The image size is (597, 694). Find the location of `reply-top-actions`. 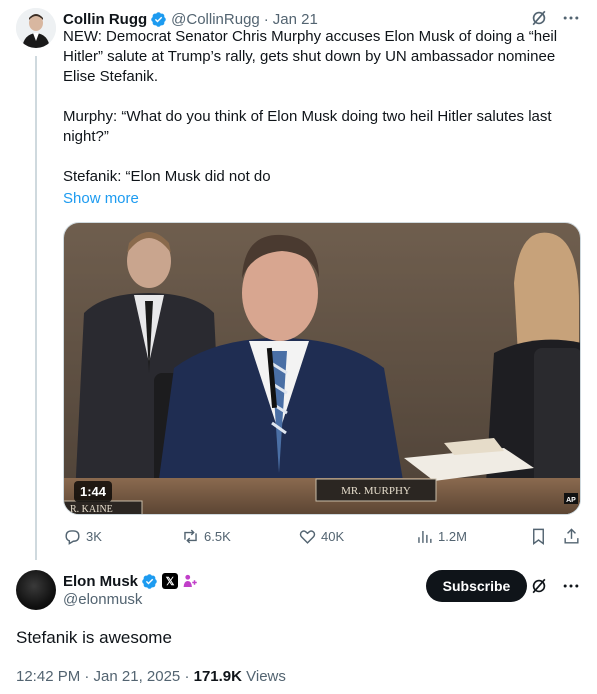

reply-top-actions is located at coordinates (555, 586).